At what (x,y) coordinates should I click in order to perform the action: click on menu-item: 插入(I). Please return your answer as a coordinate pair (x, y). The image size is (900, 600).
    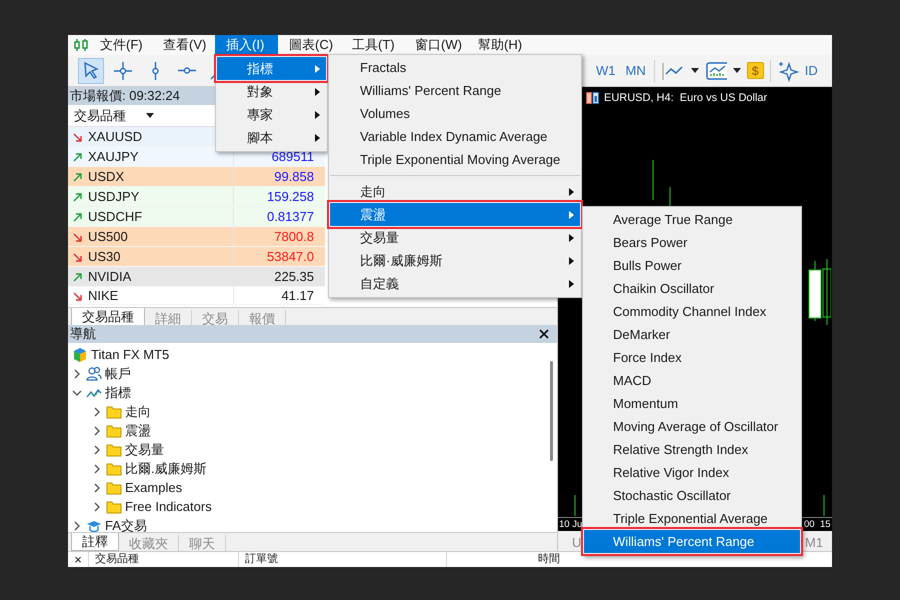
    Looking at the image, I should click on (246, 45).